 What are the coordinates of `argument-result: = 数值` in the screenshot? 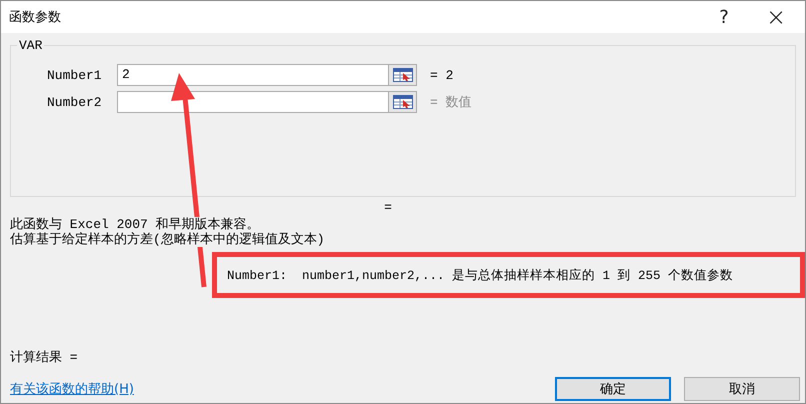 It's located at (451, 102).